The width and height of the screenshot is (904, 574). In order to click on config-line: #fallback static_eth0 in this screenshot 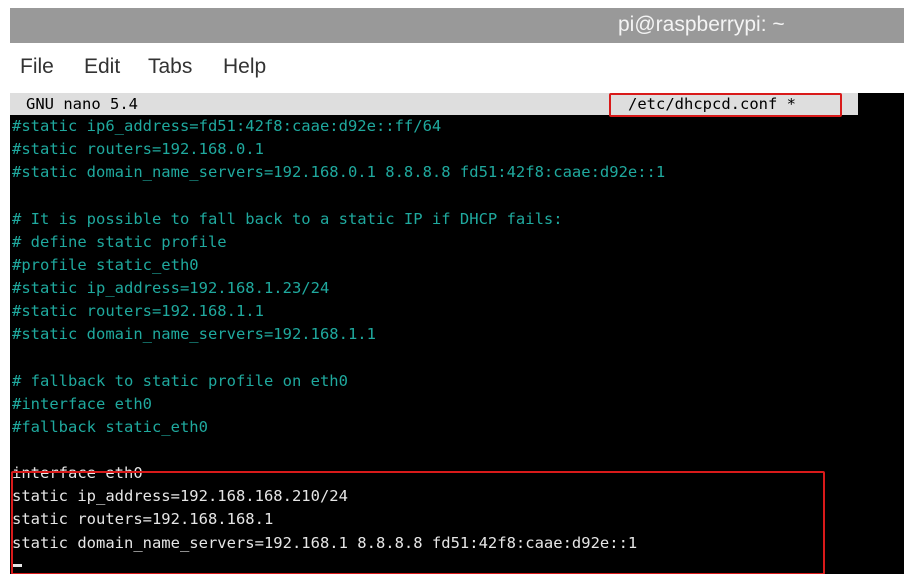, I will do `click(110, 426)`.